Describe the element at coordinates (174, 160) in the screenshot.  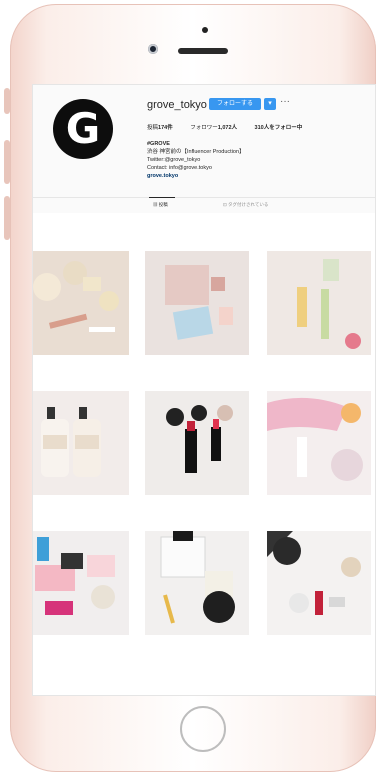
I see `bio-line: Twitter:@grove_tokyo` at that location.